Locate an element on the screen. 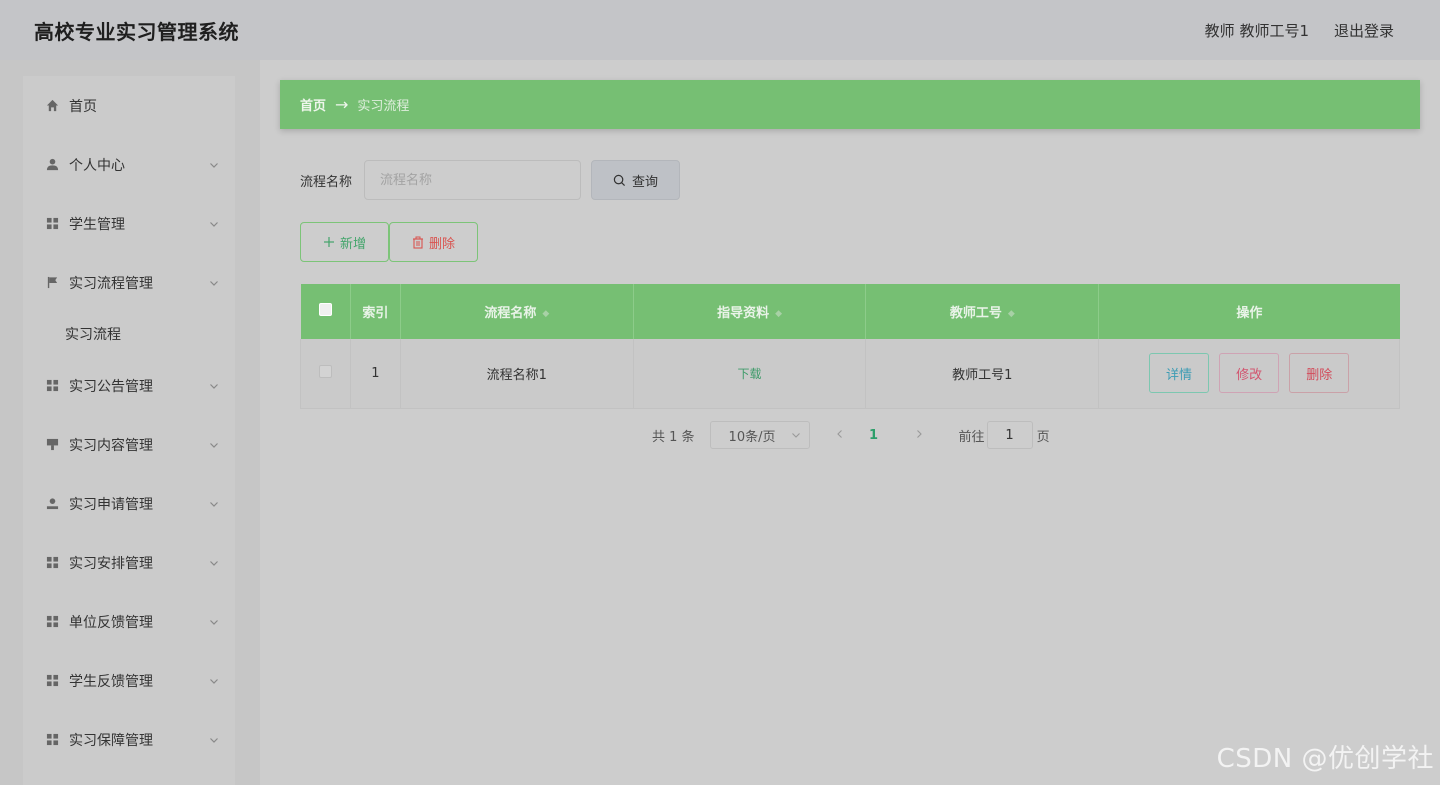 The width and height of the screenshot is (1440, 785). sidebar-item-label: 学生管理 is located at coordinates (97, 224).